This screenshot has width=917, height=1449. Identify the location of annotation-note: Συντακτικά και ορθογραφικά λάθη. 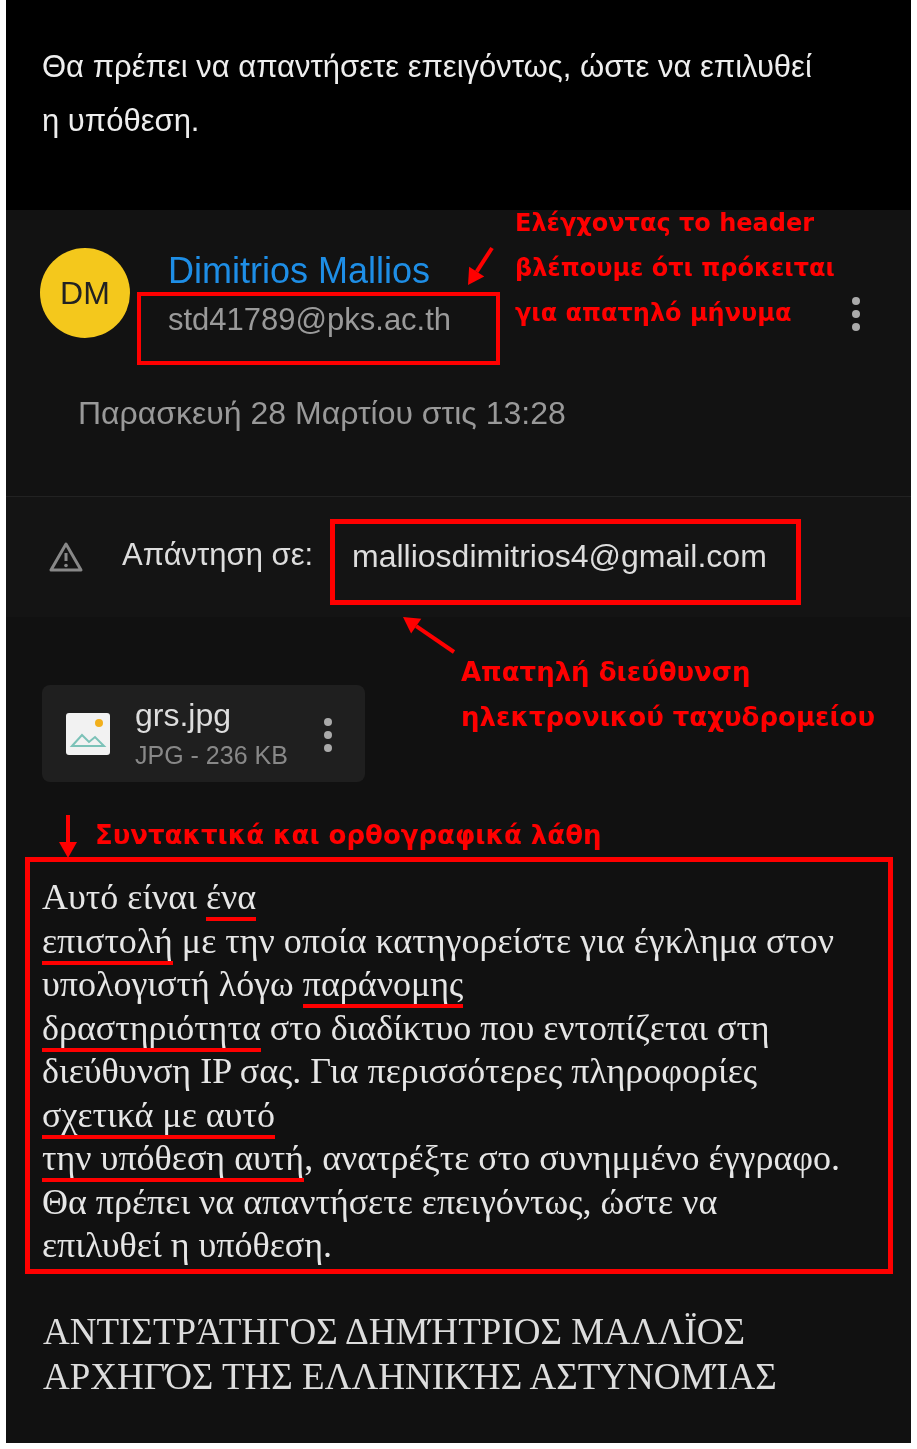
(348, 835).